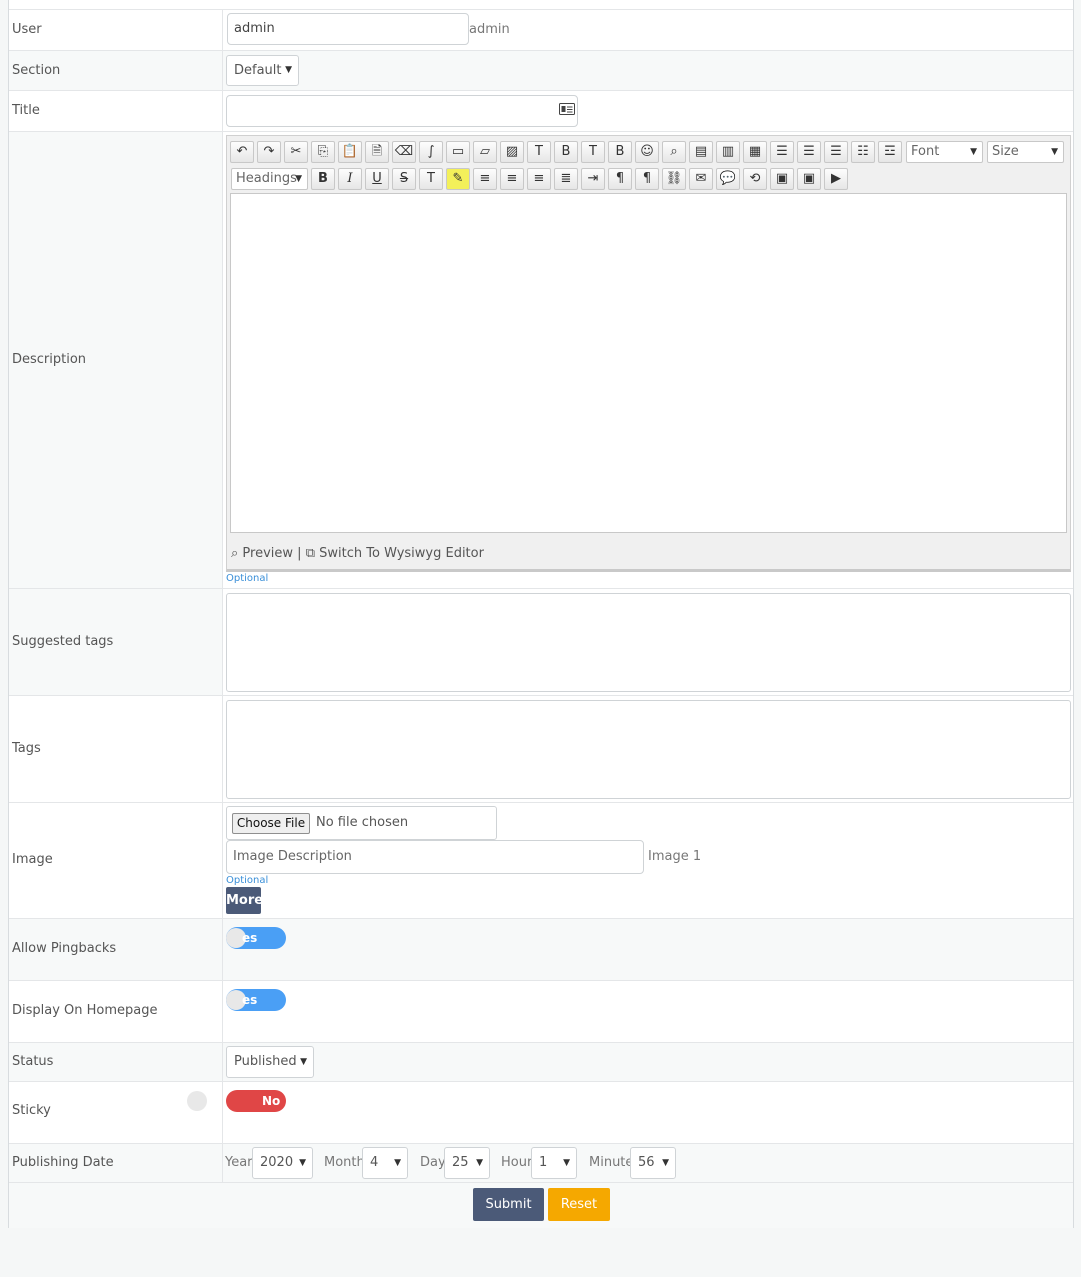 This screenshot has width=1081, height=1277. What do you see at coordinates (755, 179) in the screenshot?
I see `unlink-icon: ⟲` at bounding box center [755, 179].